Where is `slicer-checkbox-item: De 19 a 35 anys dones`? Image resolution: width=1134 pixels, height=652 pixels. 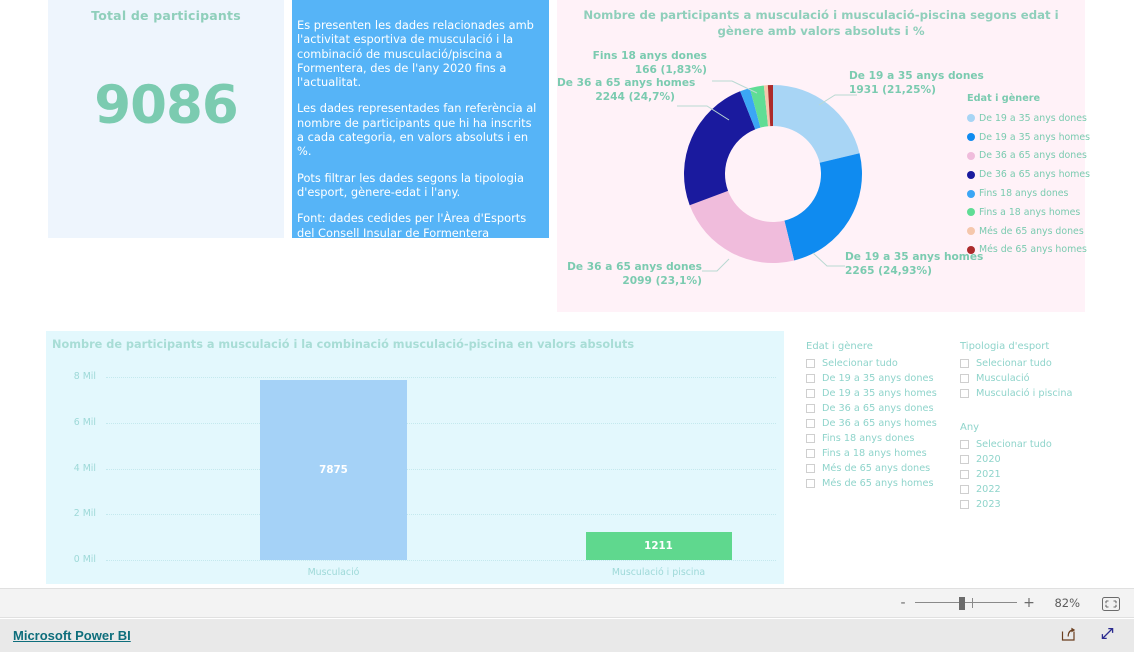
slicer-checkbox-item: De 19 a 35 anys dones is located at coordinates (871, 378).